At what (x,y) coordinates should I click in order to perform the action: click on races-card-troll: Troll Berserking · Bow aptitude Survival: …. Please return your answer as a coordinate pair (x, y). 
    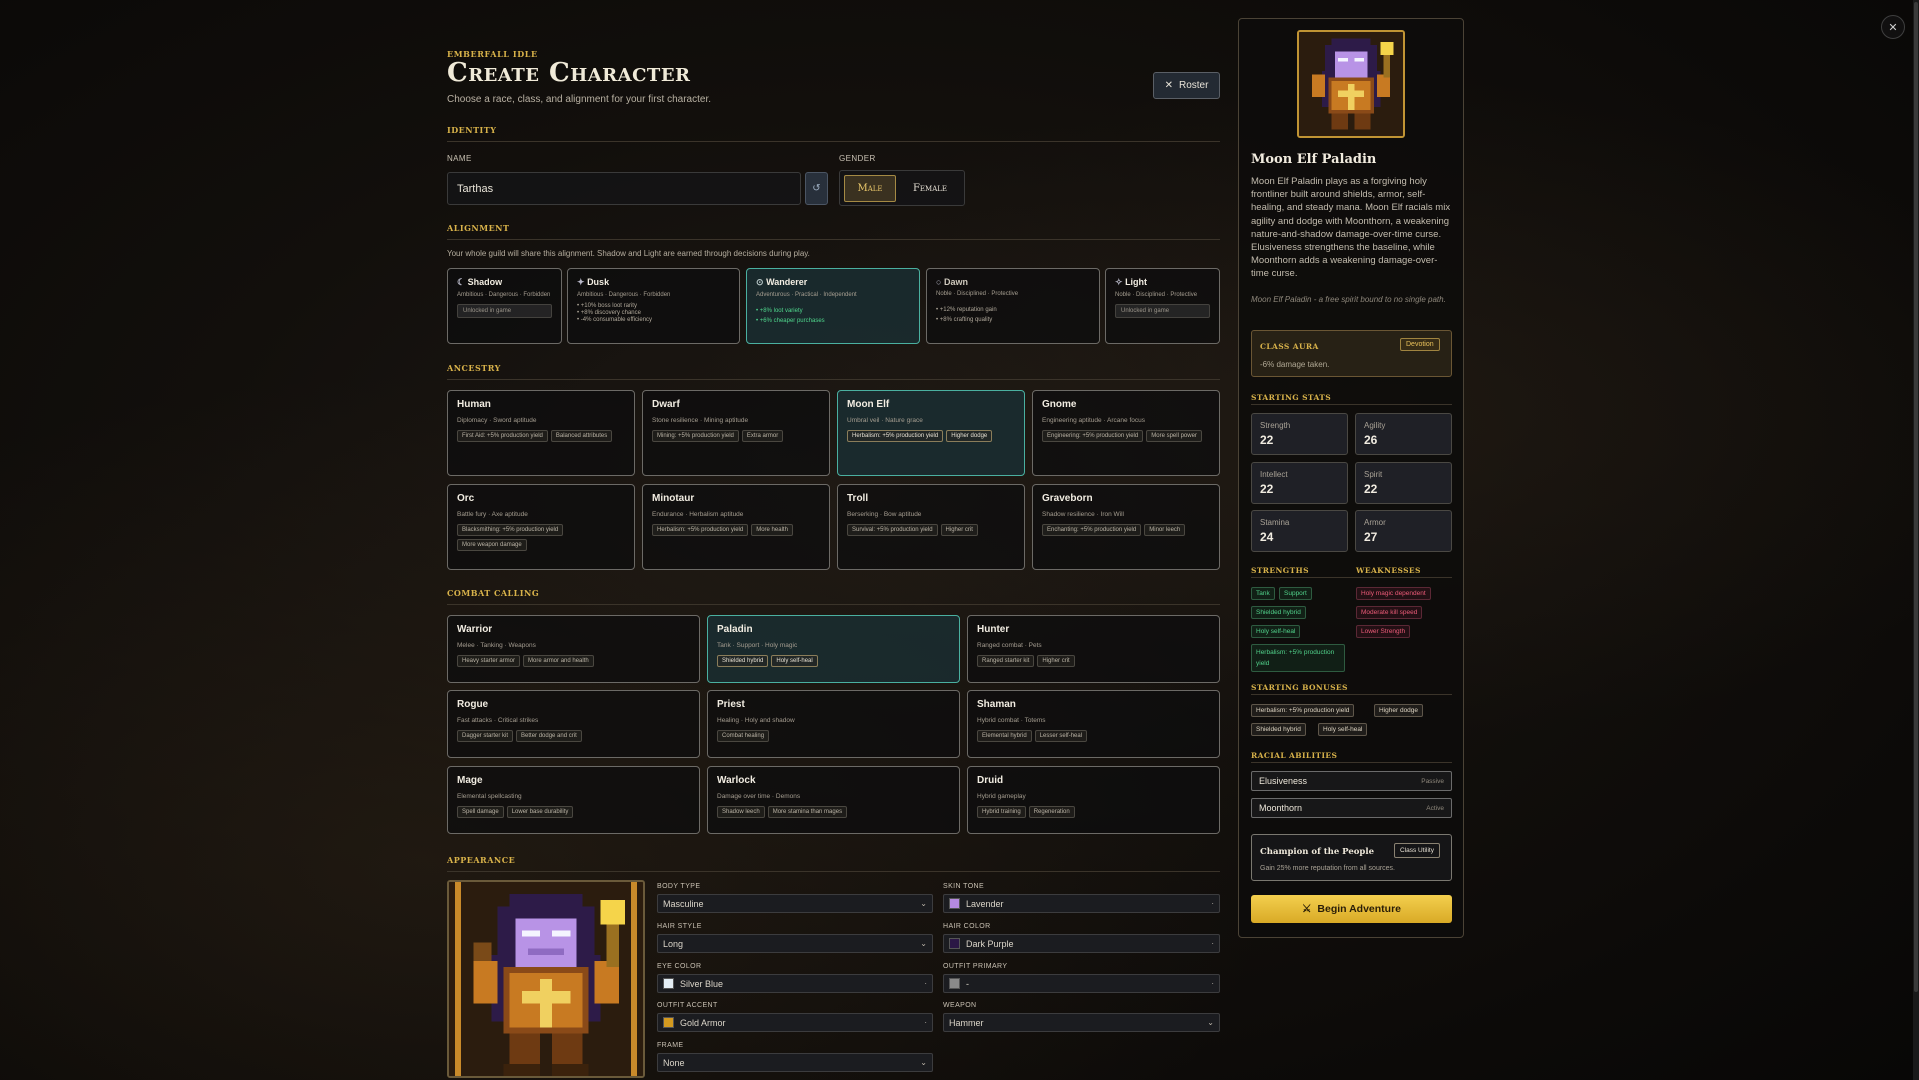
    Looking at the image, I should click on (931, 527).